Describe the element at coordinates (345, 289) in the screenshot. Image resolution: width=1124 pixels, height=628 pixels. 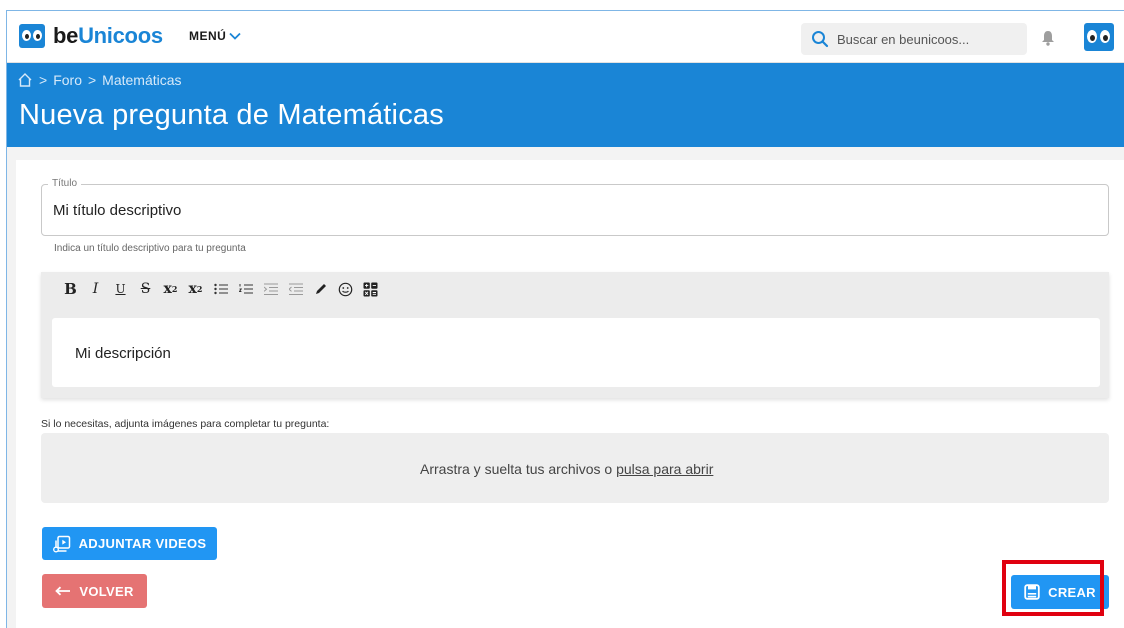
I see `emoji-icon` at that location.